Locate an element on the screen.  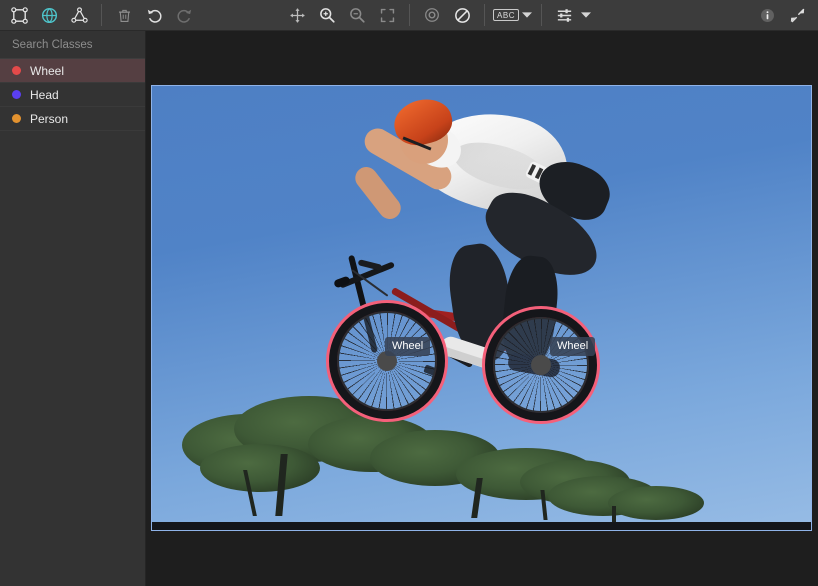
class-color-dot-person is located at coordinates (16, 118).